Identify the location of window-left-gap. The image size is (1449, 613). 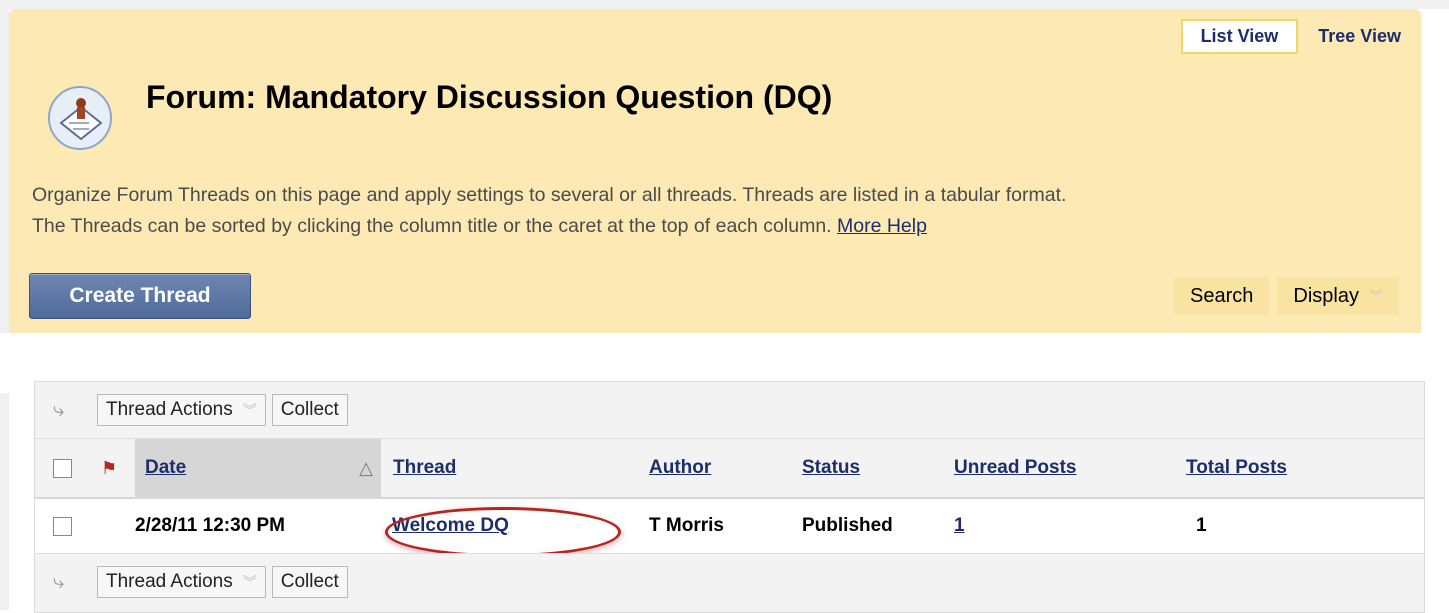
(4, 363).